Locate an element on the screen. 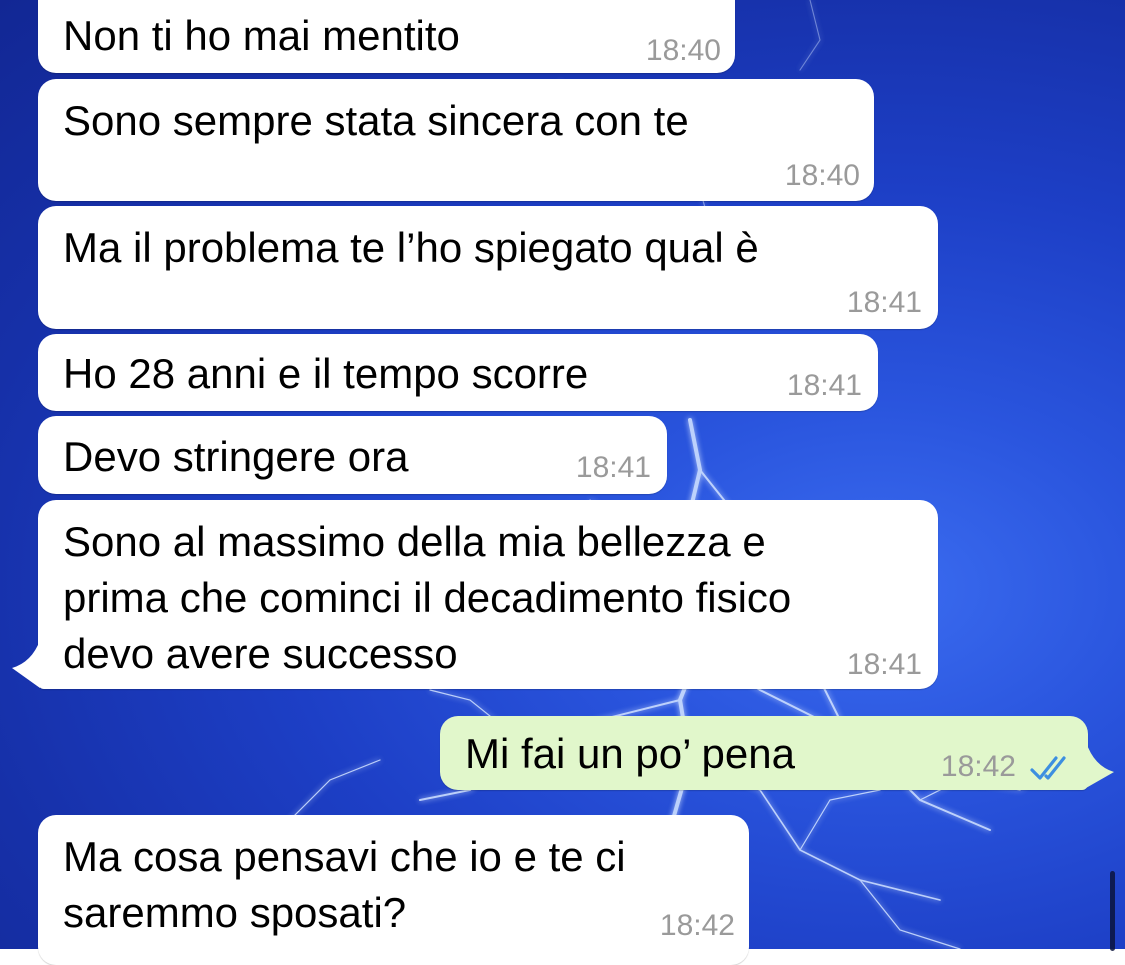  message-text: Sono sempre stata sincera con te is located at coordinates (376, 120).